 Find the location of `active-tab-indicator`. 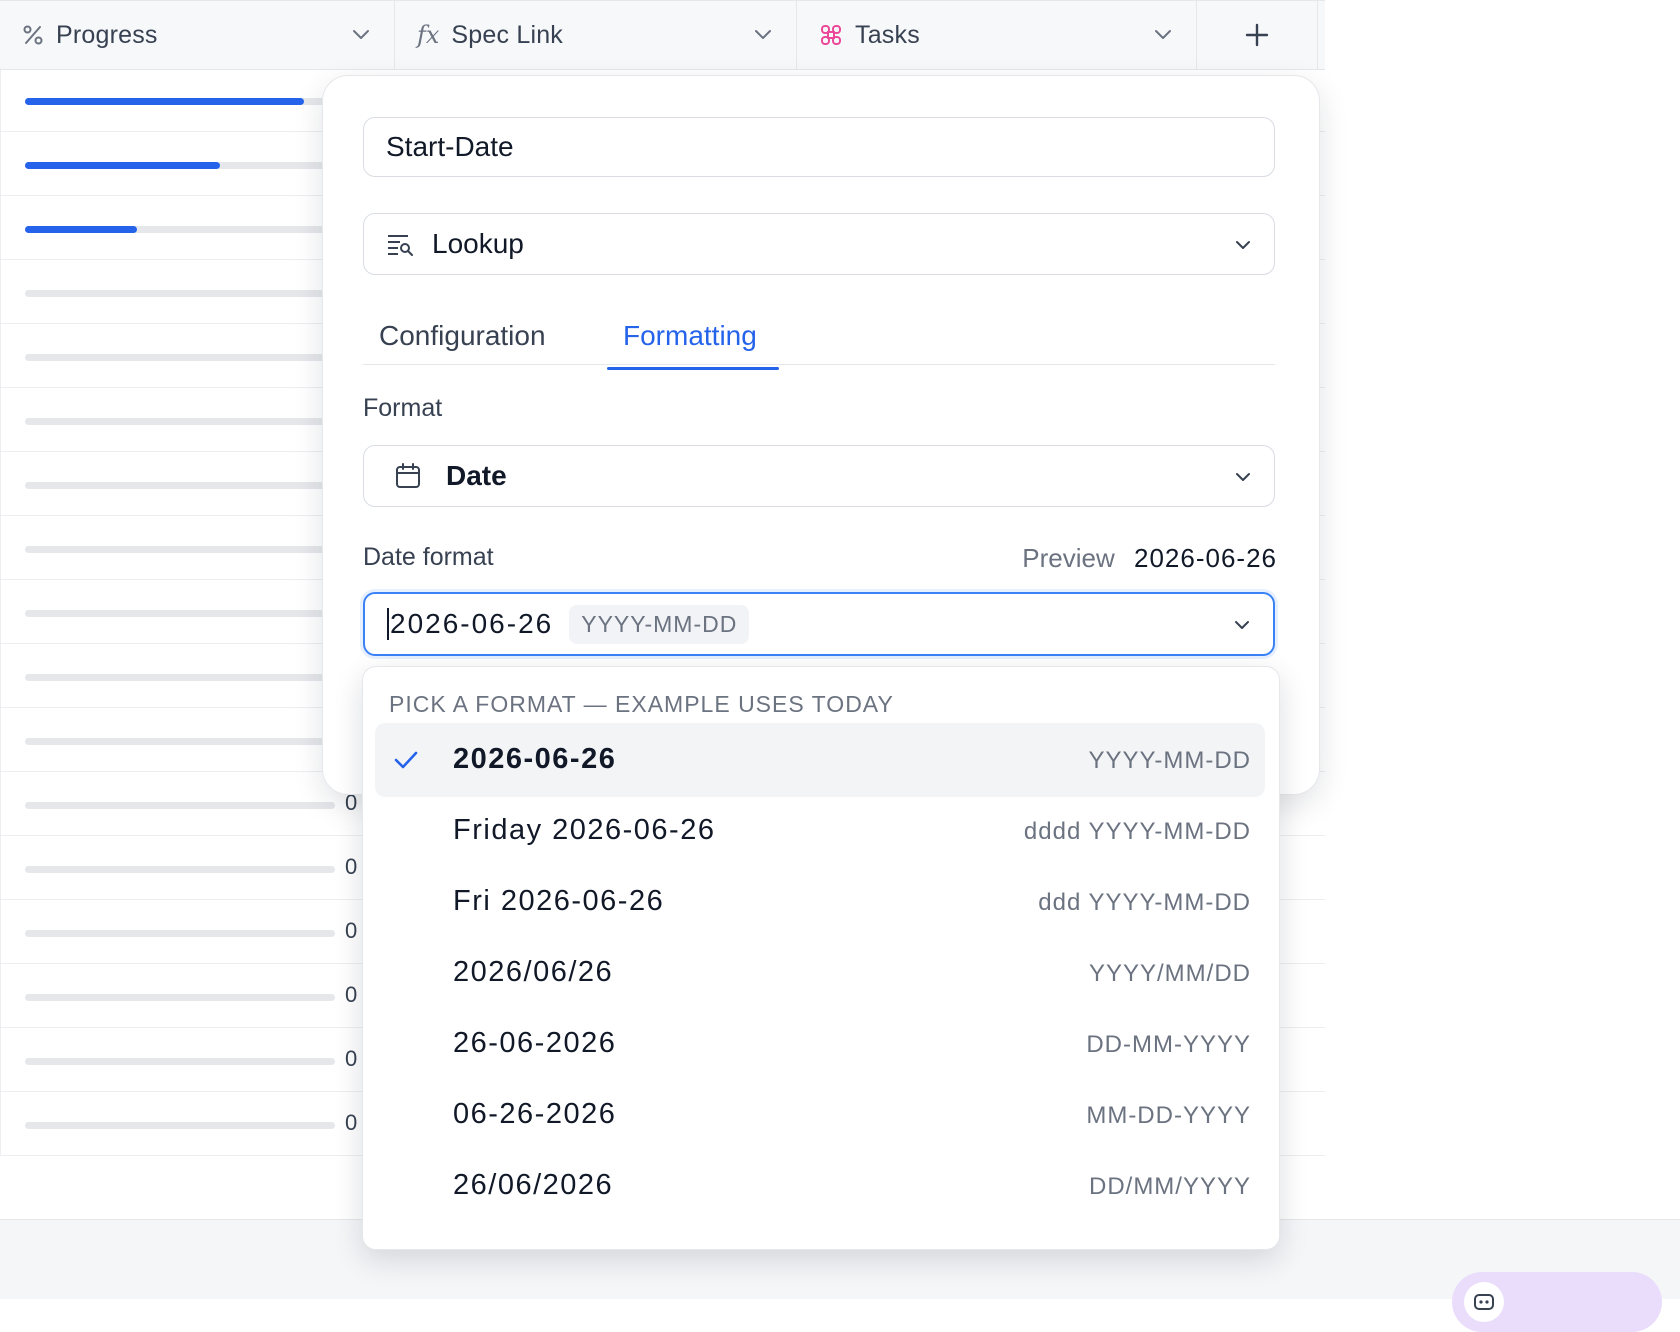

active-tab-indicator is located at coordinates (693, 368).